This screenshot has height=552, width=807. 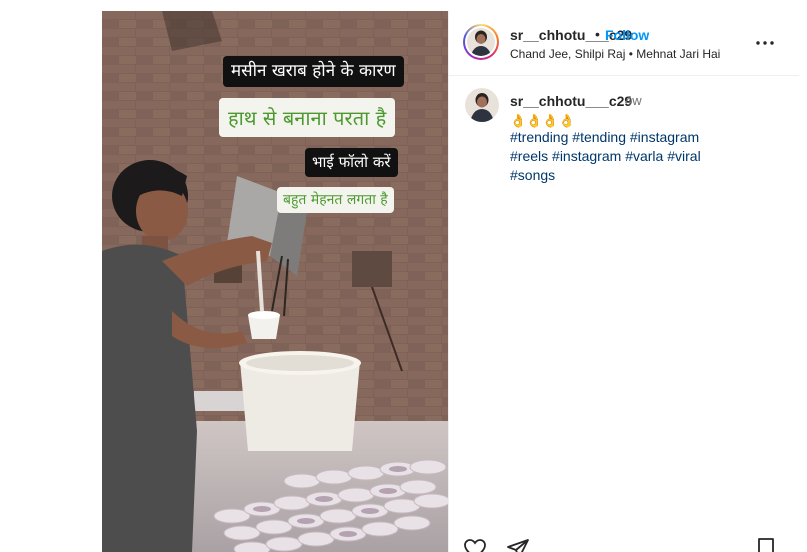 What do you see at coordinates (532, 175) in the screenshot?
I see `hashtag-link: #songs` at bounding box center [532, 175].